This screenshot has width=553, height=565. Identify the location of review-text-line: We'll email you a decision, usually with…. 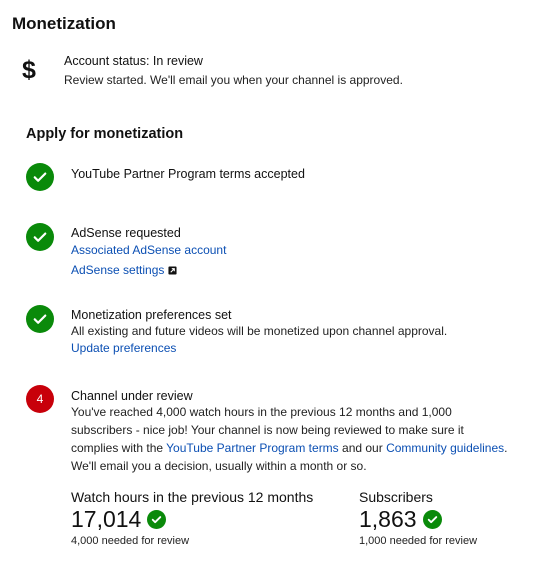
(219, 466).